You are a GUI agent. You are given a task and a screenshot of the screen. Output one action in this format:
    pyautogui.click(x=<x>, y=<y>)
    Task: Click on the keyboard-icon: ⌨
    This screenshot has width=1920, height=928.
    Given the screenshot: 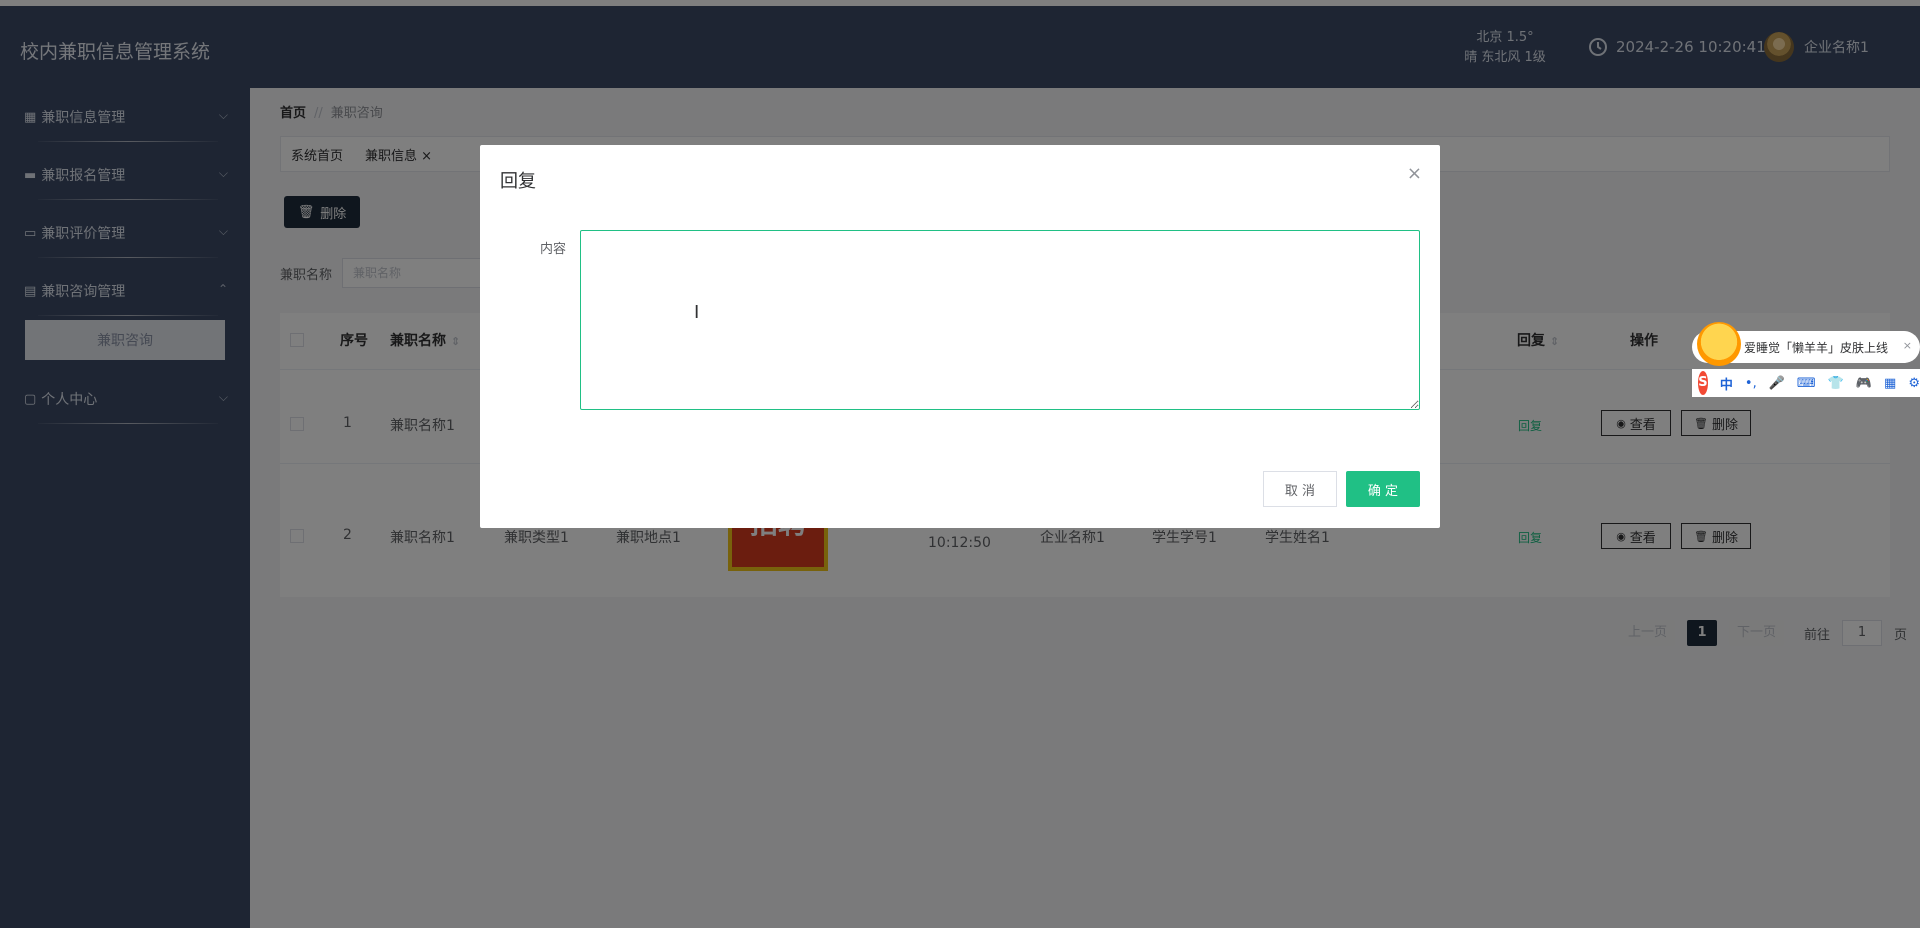 What is the action you would take?
    pyautogui.click(x=1806, y=383)
    